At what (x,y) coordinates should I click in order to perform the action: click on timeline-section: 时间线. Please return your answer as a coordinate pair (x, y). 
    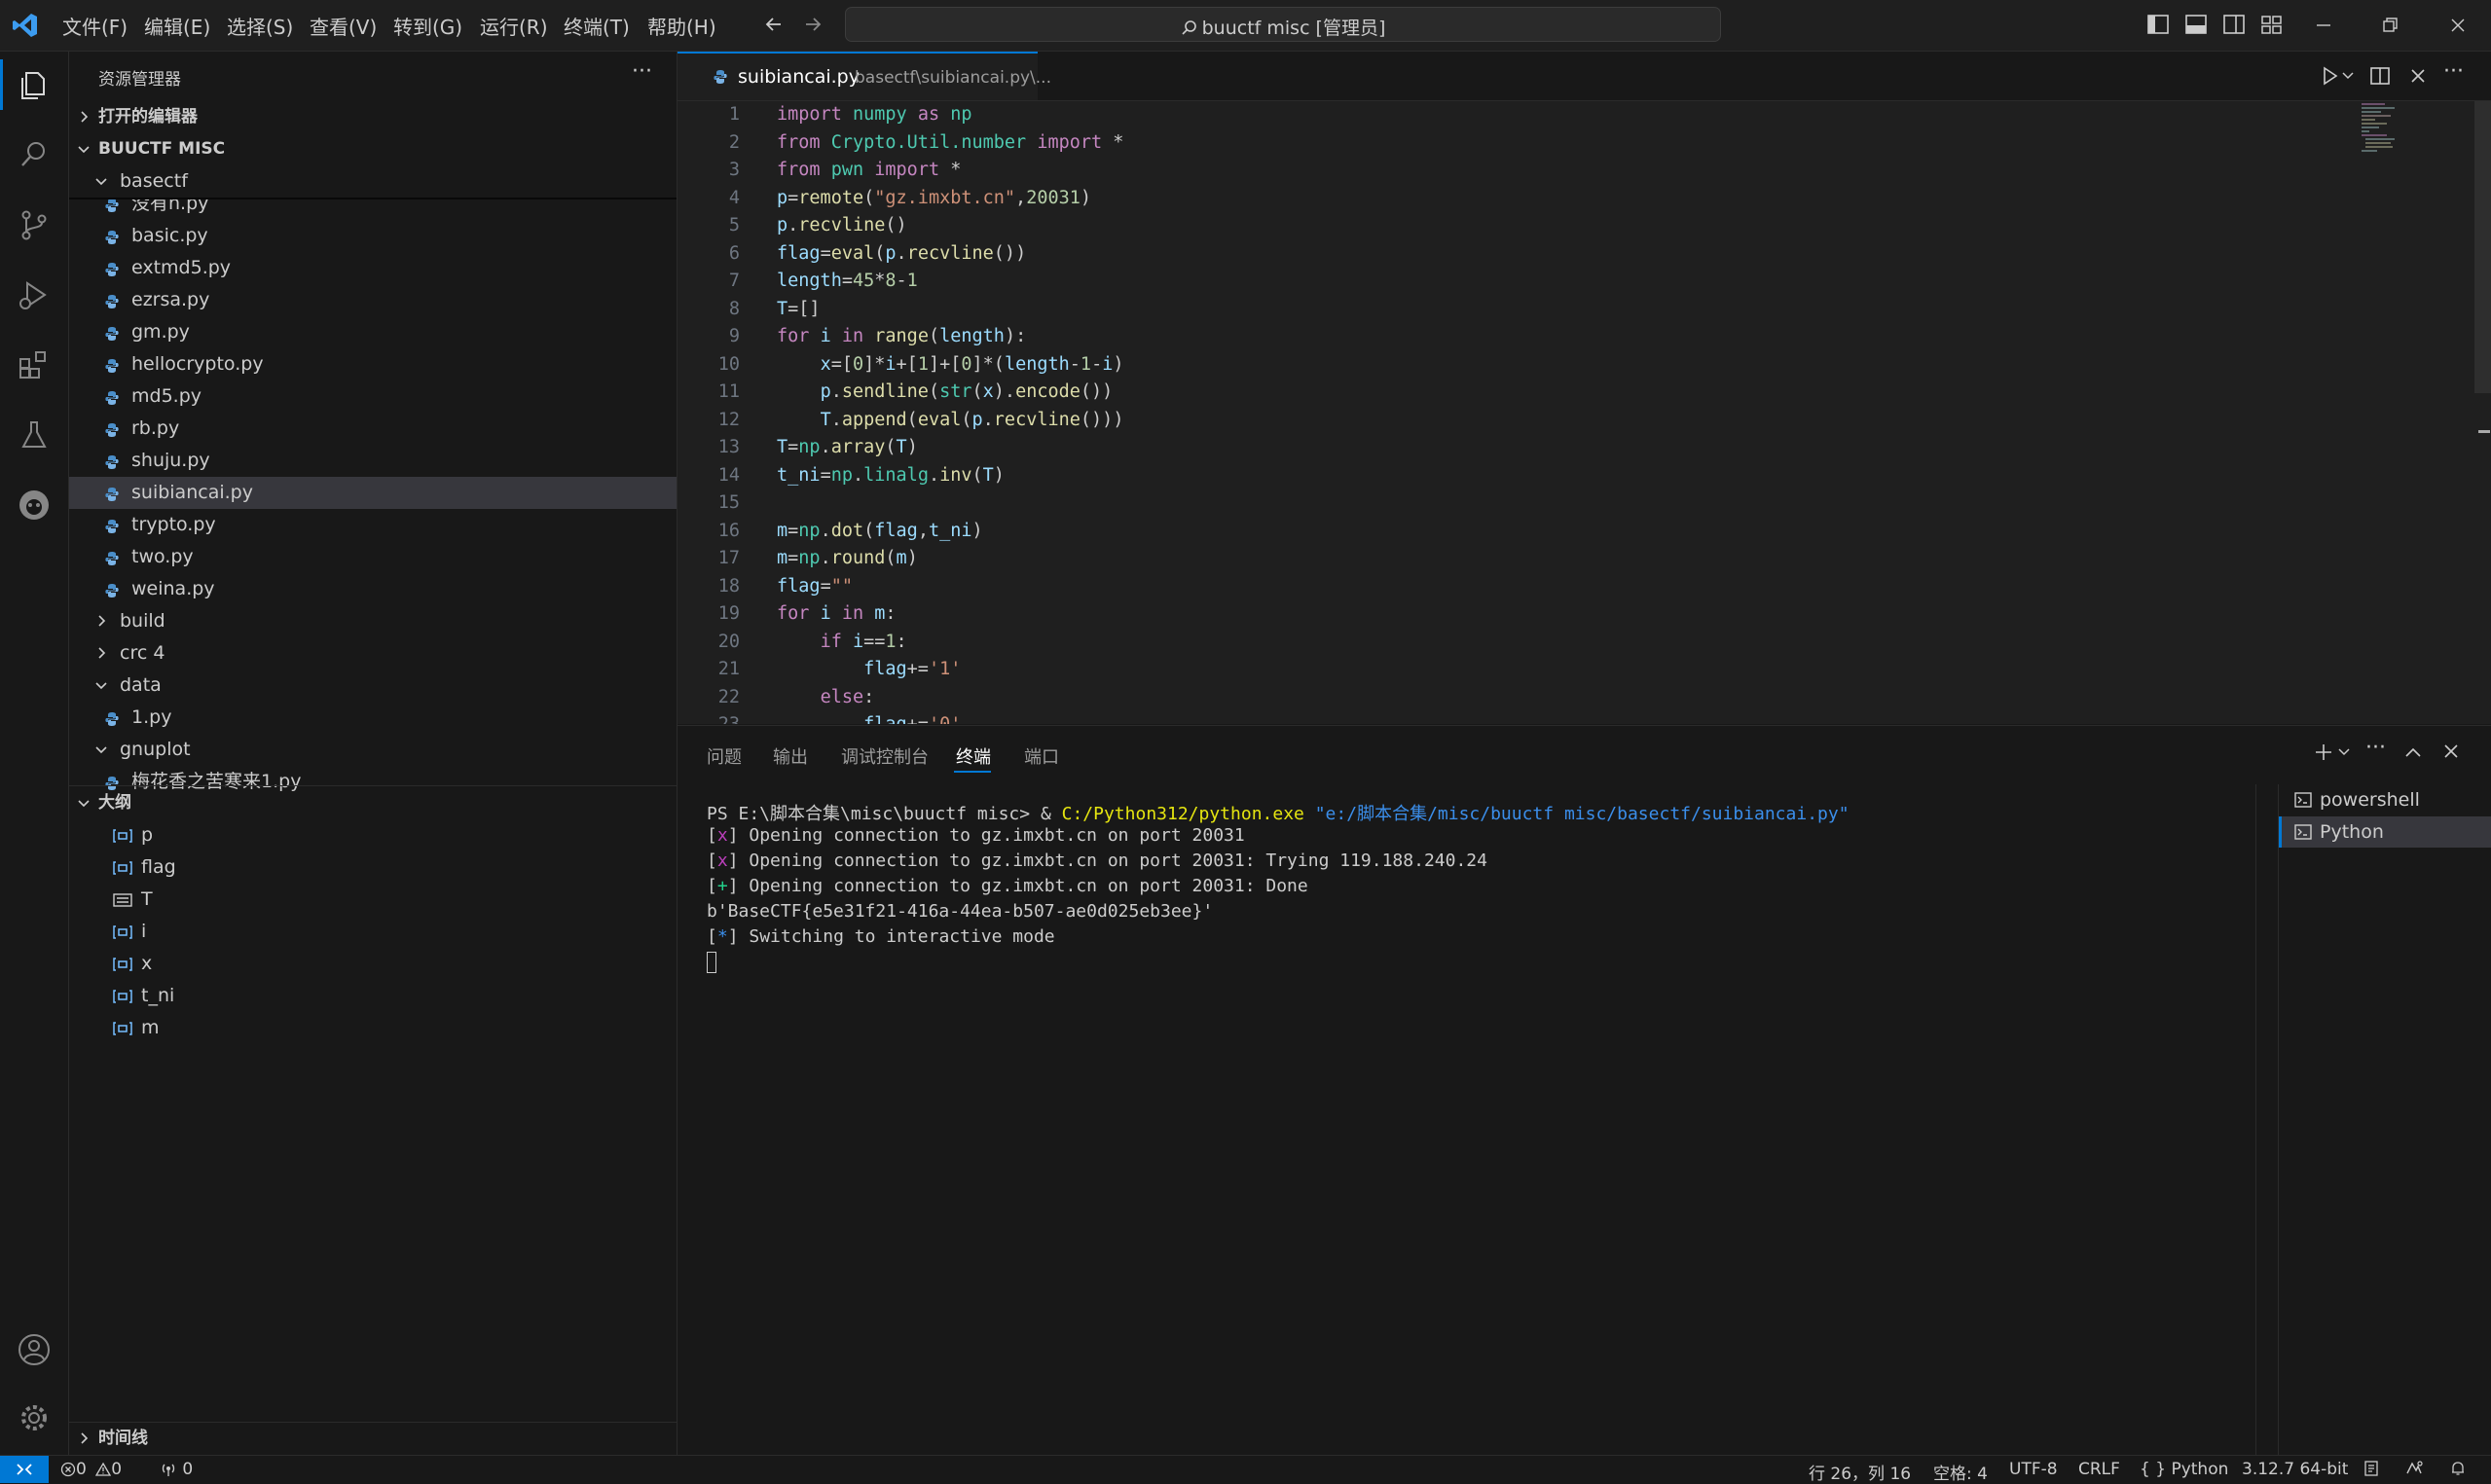
    Looking at the image, I should click on (373, 1439).